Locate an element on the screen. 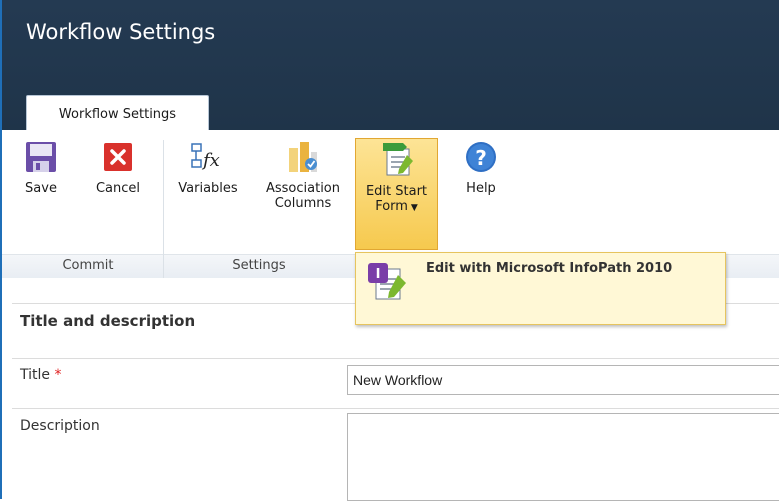  title-label-text: Title is located at coordinates (35, 375).